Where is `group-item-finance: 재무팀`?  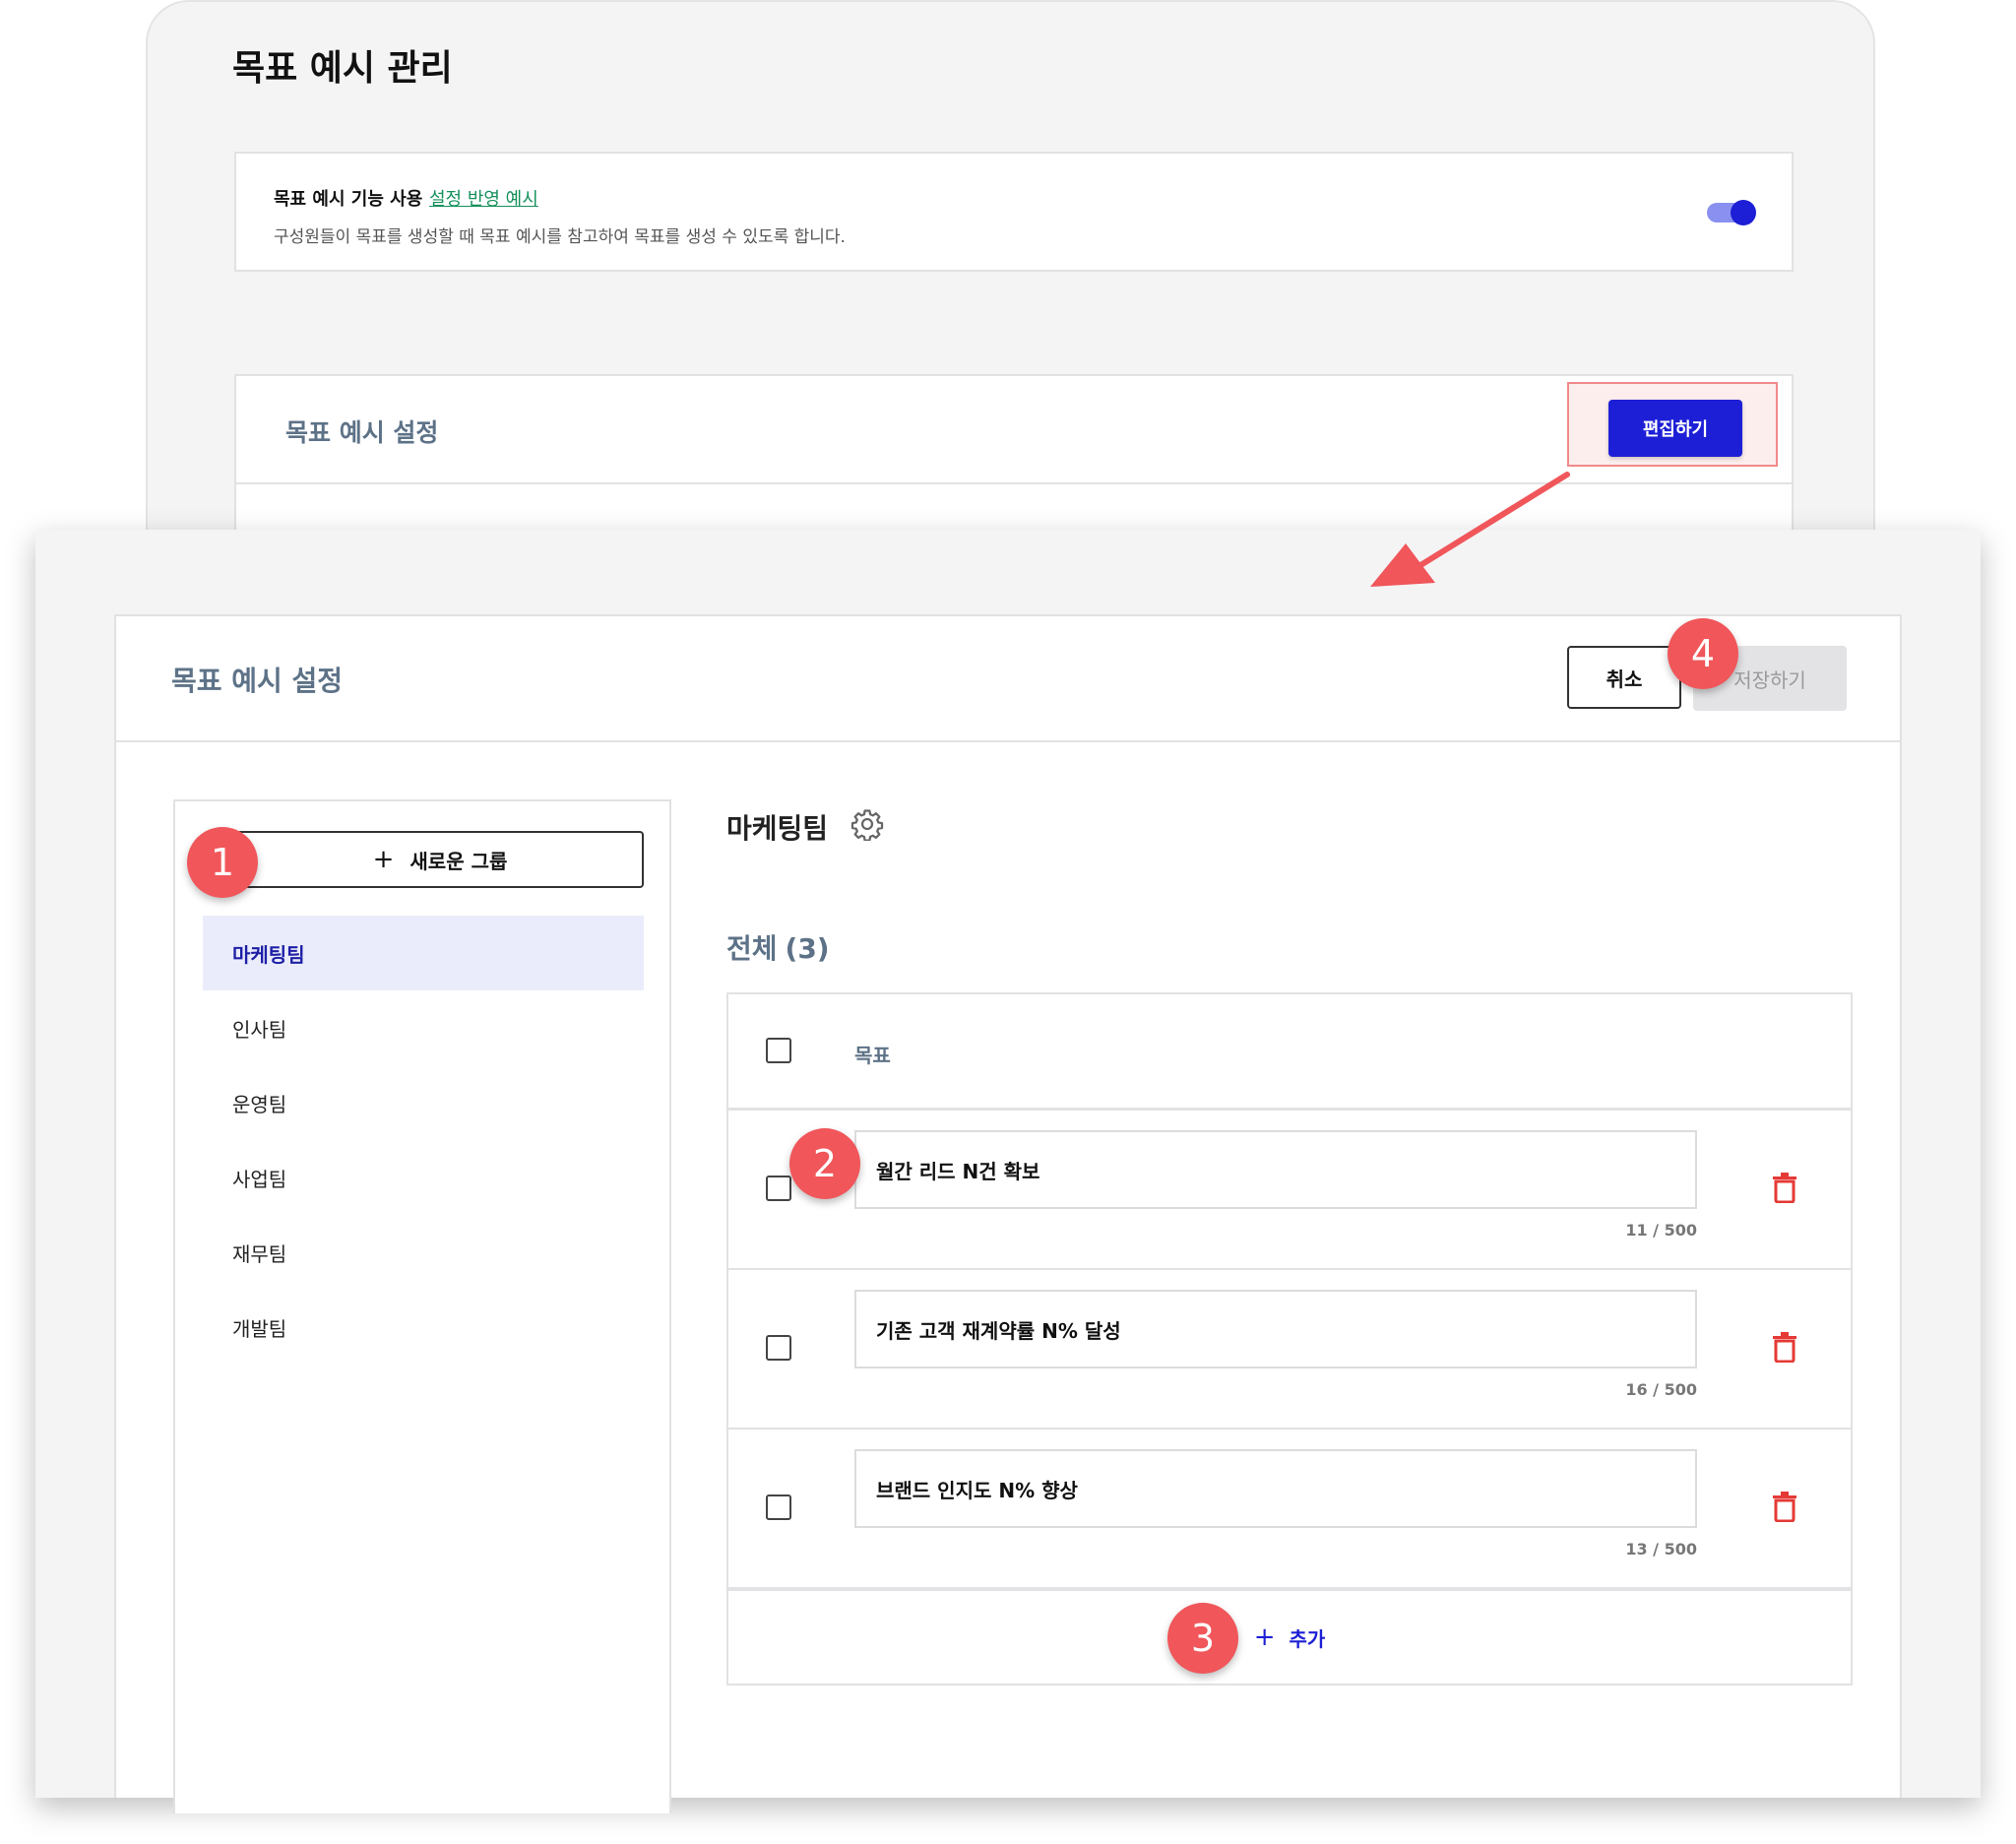 group-item-finance: 재무팀 is located at coordinates (423, 1252).